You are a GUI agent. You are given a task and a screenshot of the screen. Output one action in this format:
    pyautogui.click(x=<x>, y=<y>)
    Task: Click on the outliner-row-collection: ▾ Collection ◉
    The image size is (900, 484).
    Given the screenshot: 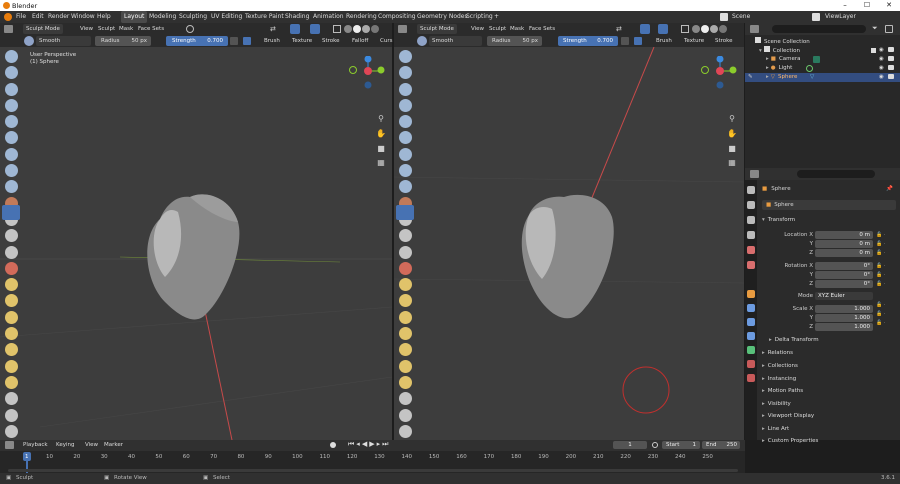 What is the action you would take?
    pyautogui.click(x=827, y=50)
    